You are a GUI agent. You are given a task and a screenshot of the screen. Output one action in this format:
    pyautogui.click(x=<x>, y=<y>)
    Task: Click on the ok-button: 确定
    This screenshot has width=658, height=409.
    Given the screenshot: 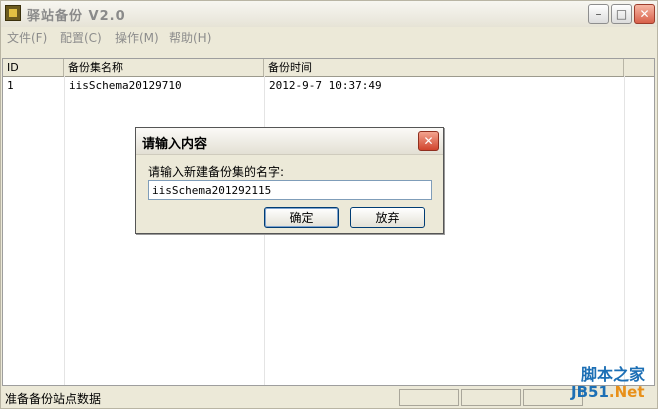 What is the action you would take?
    pyautogui.click(x=301, y=217)
    